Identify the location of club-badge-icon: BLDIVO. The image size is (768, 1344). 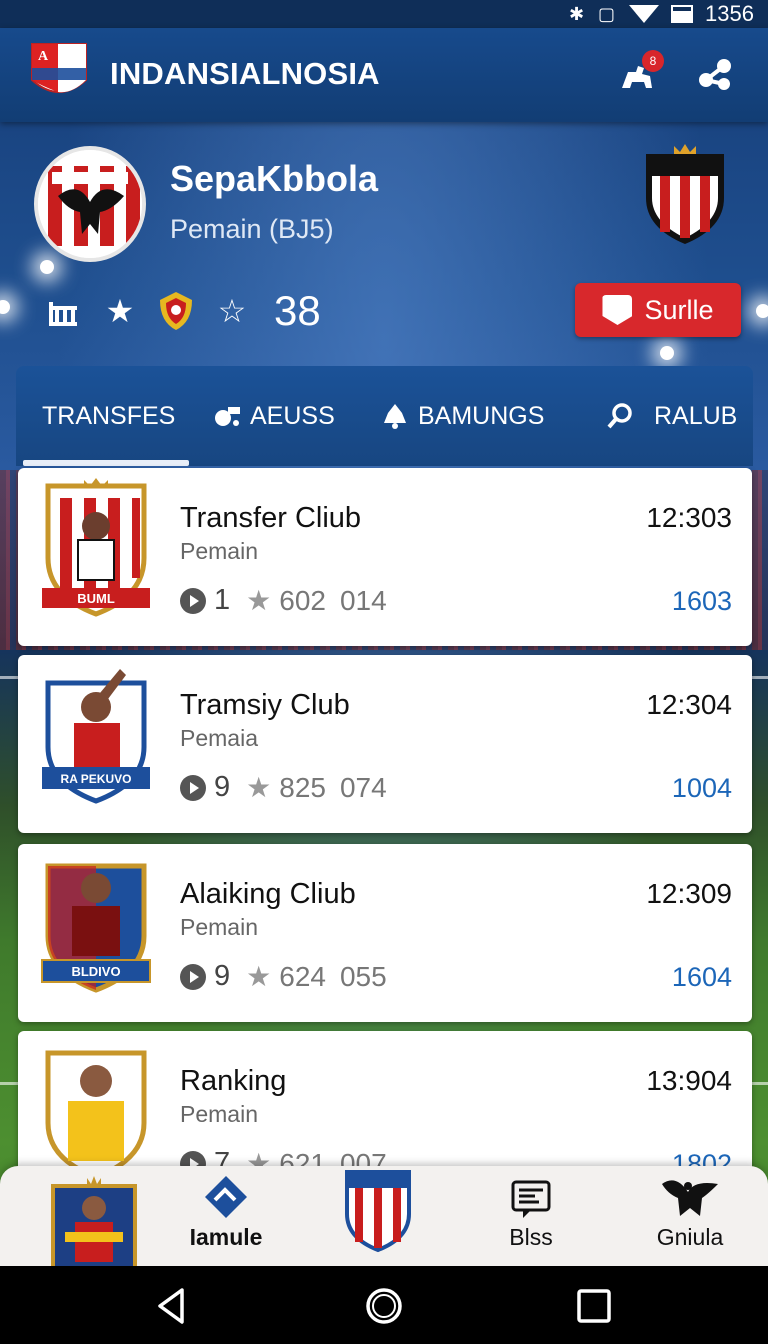
(96, 928).